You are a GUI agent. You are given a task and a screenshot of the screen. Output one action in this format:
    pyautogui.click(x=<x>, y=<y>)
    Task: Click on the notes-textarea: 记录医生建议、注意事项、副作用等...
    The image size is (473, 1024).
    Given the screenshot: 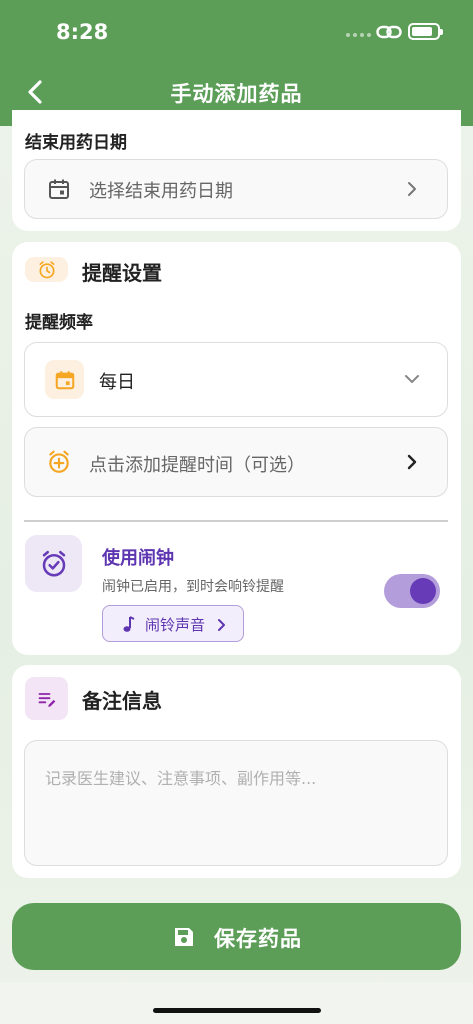 What is the action you would take?
    pyautogui.click(x=236, y=803)
    